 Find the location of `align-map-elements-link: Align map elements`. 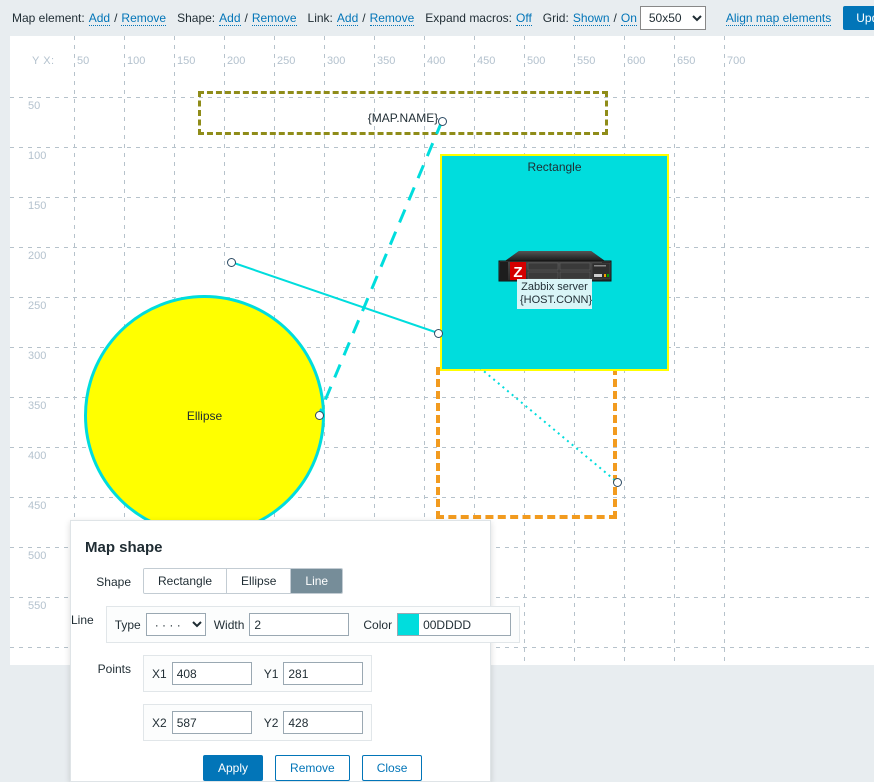

align-map-elements-link: Align map elements is located at coordinates (778, 18).